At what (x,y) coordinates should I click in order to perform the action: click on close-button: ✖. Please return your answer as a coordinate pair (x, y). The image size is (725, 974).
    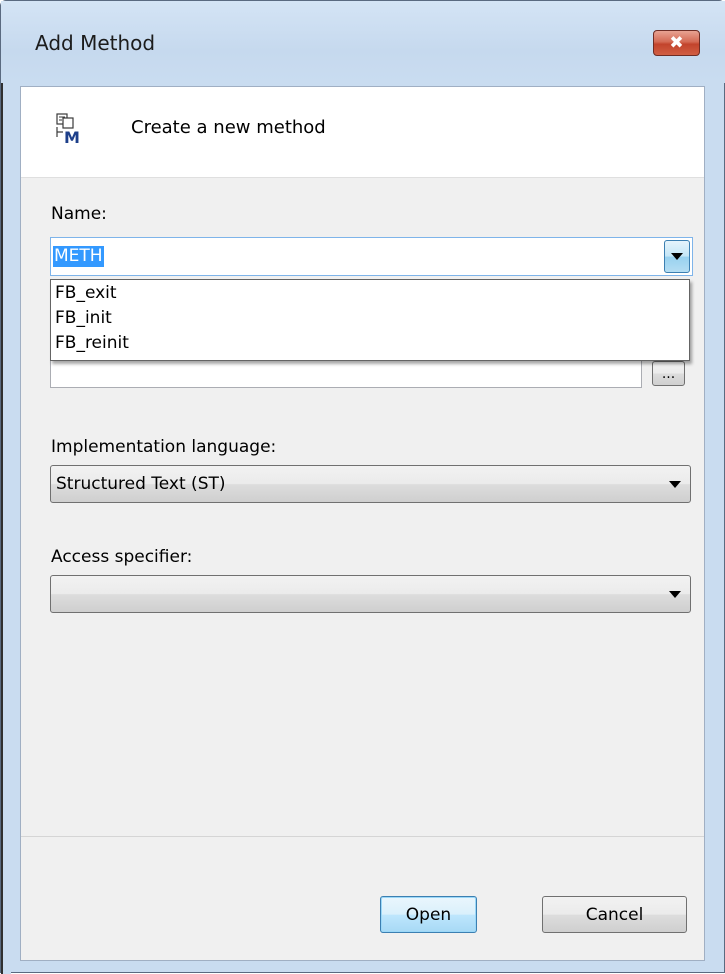
    Looking at the image, I should click on (676, 43).